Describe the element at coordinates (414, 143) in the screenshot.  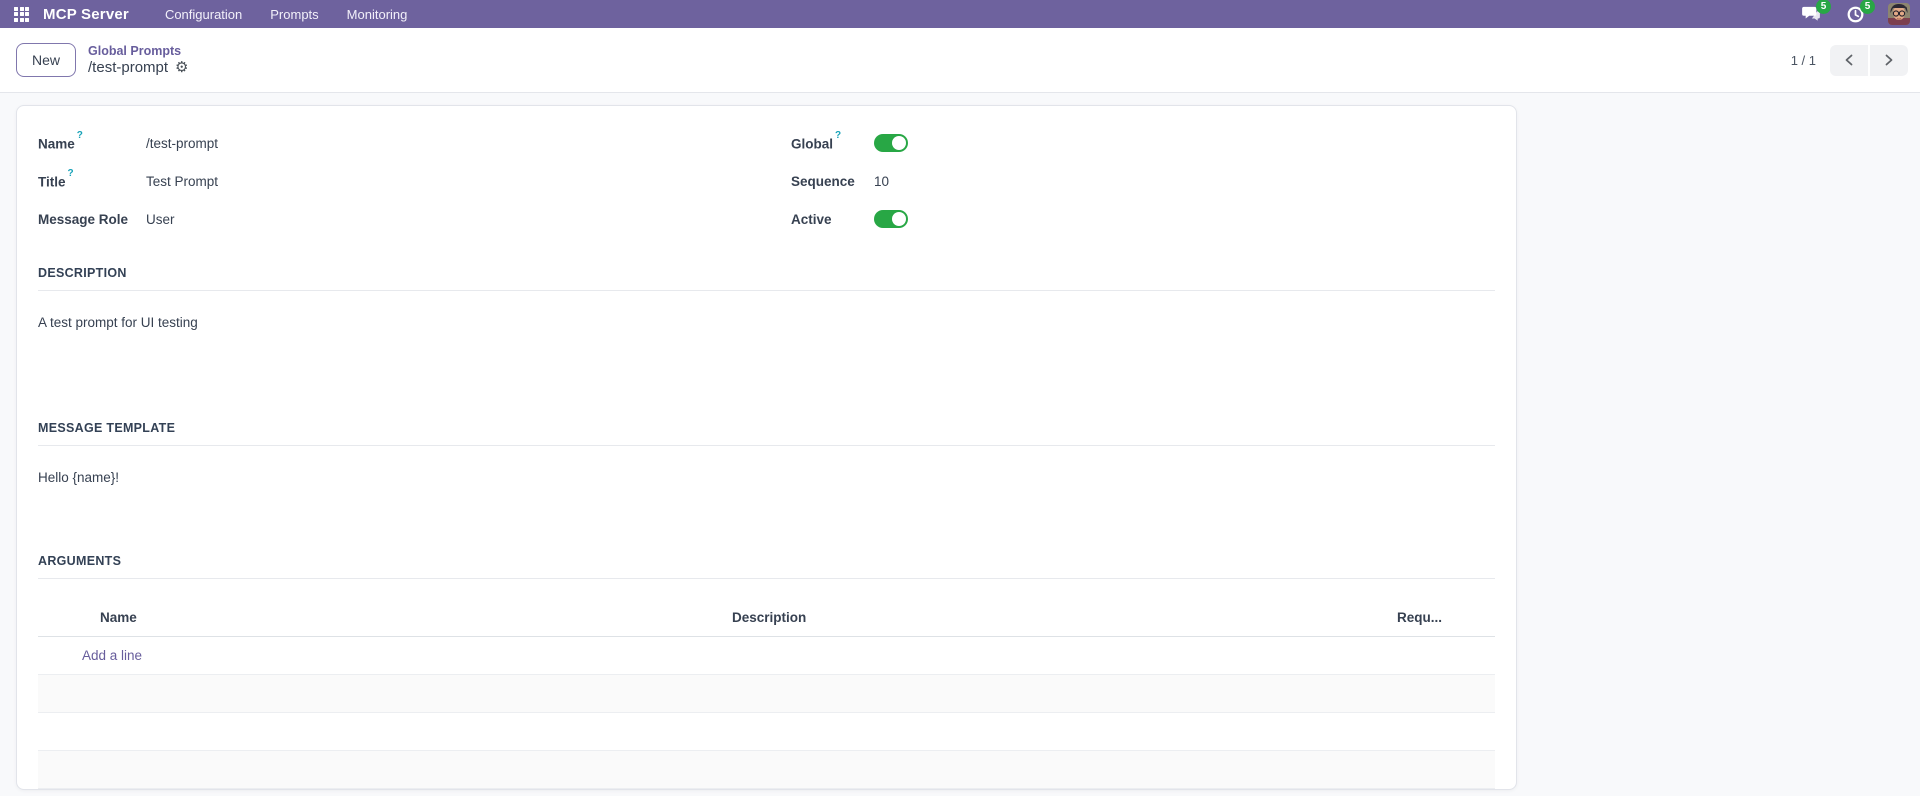
I see `field-name: Name? /test-prompt` at that location.